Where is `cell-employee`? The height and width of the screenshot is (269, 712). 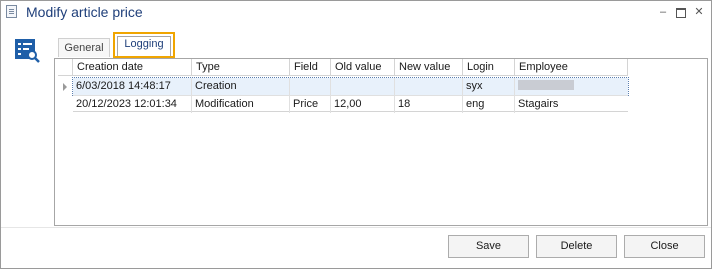
cell-employee is located at coordinates (571, 86).